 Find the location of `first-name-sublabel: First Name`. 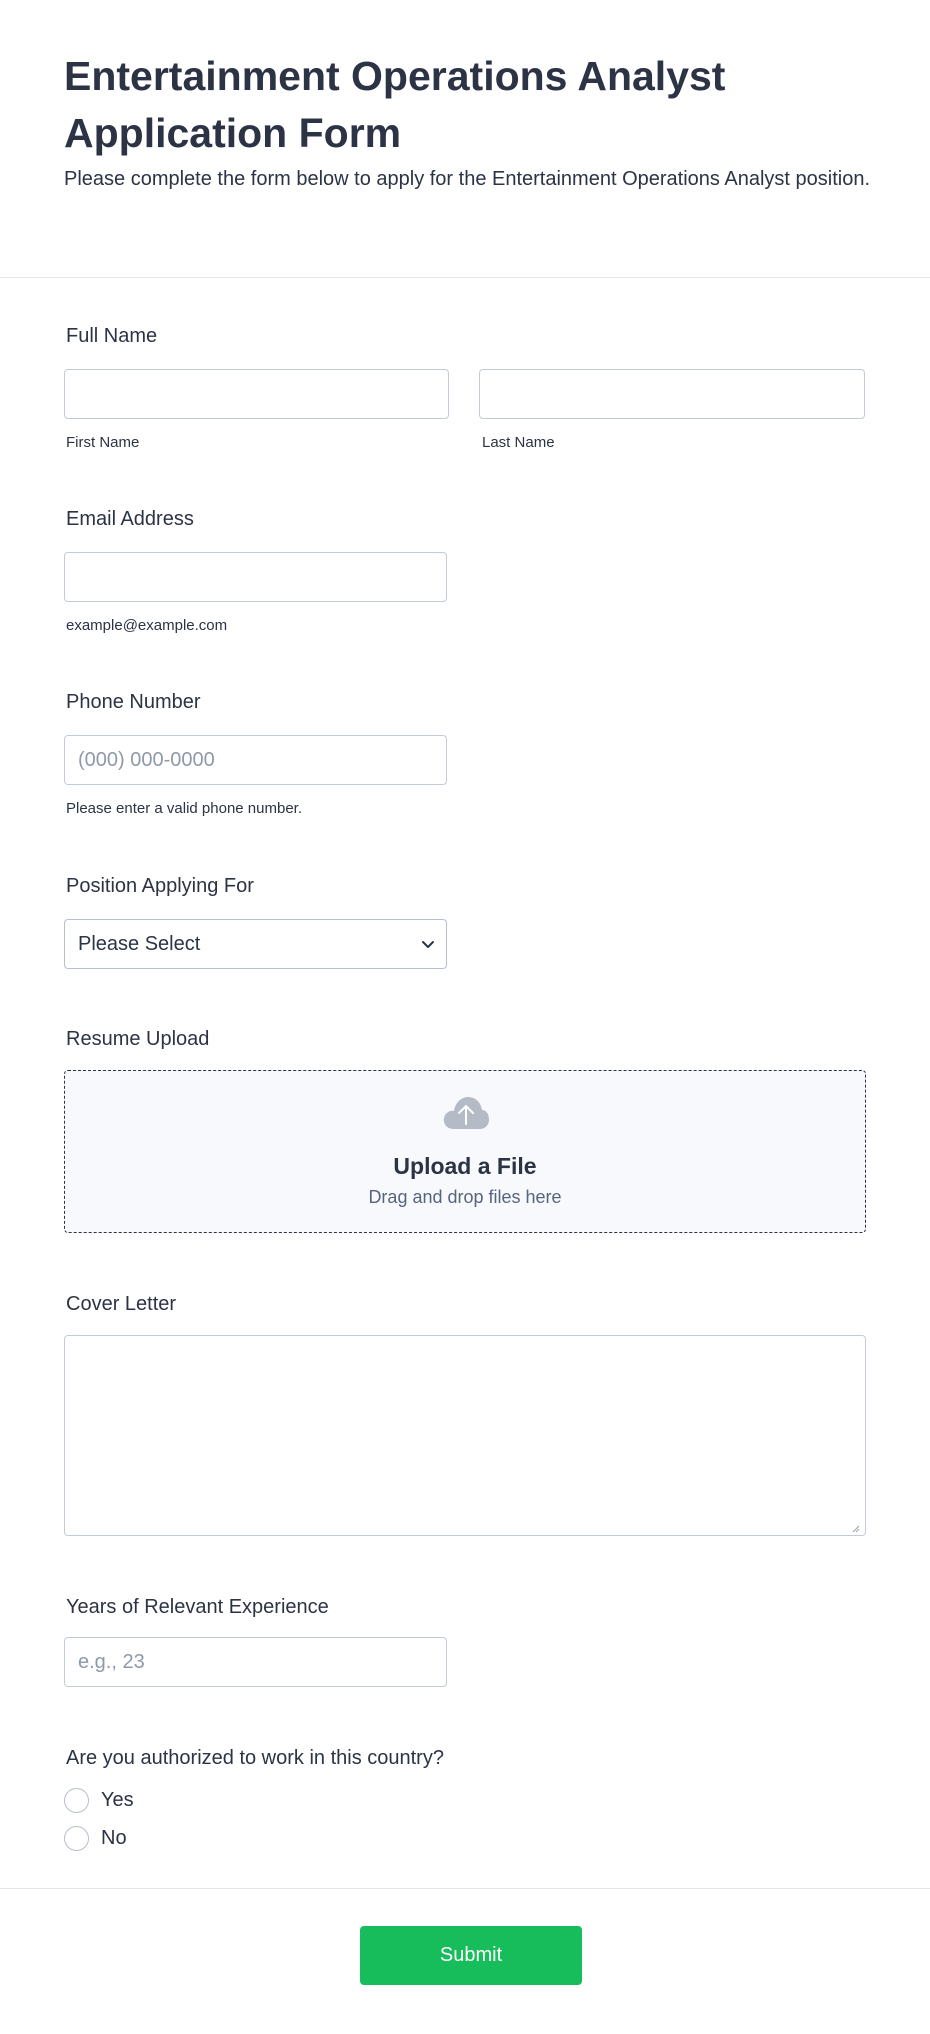

first-name-sublabel: First Name is located at coordinates (103, 442).